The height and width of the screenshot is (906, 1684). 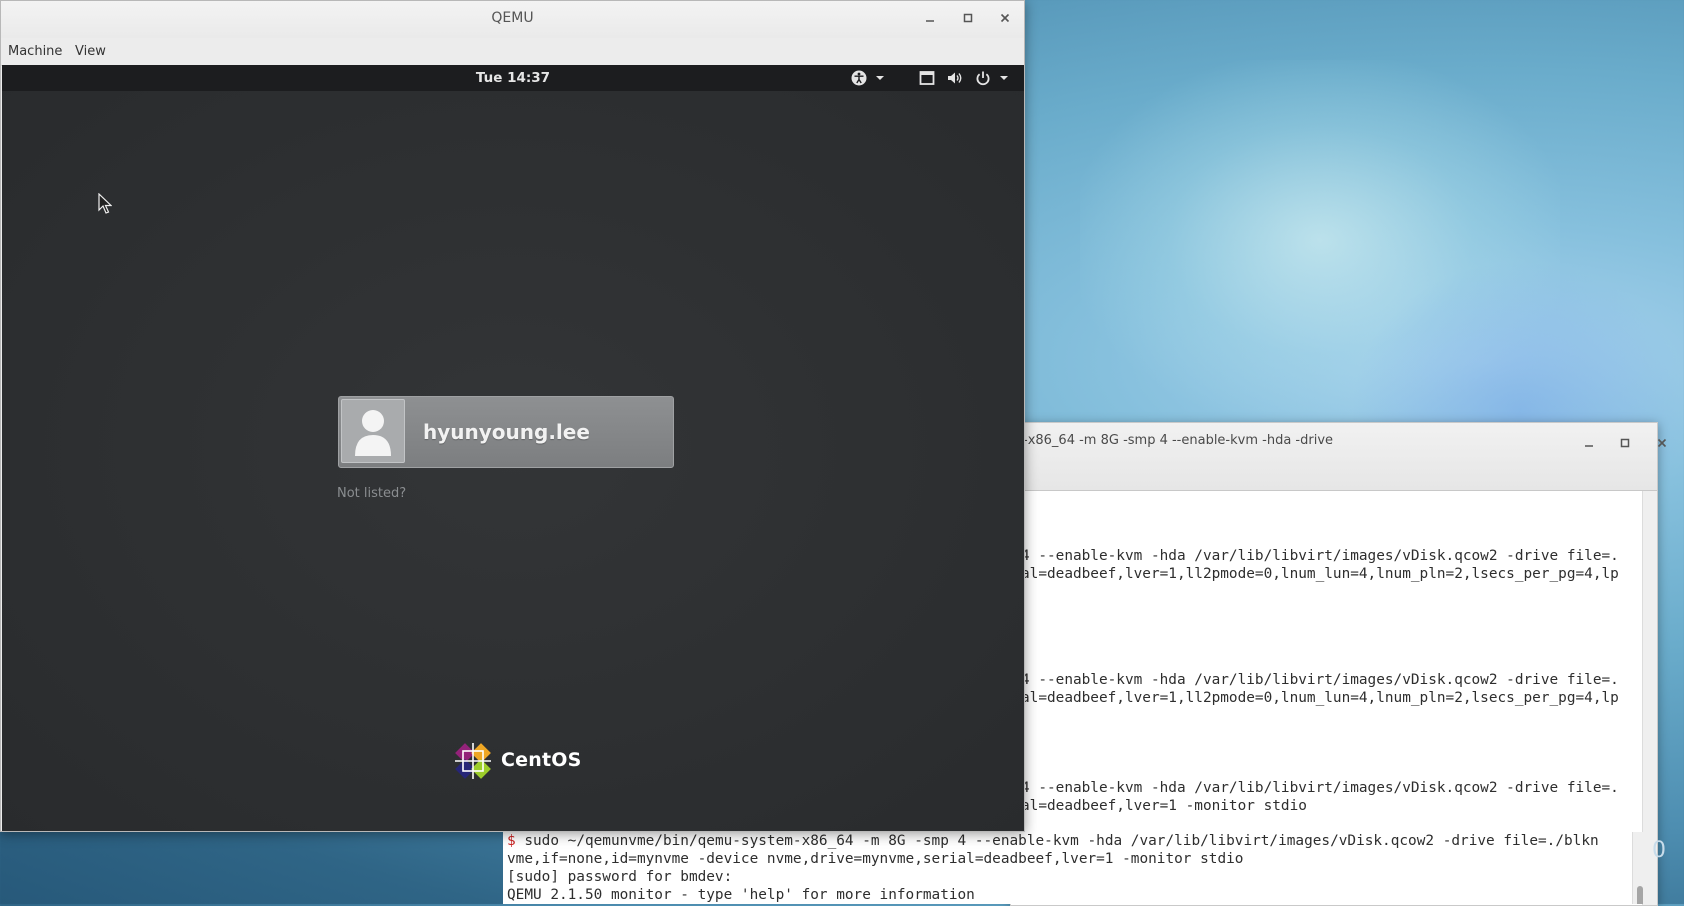 I want to click on centos-logo: CentOS, so click(x=516, y=762).